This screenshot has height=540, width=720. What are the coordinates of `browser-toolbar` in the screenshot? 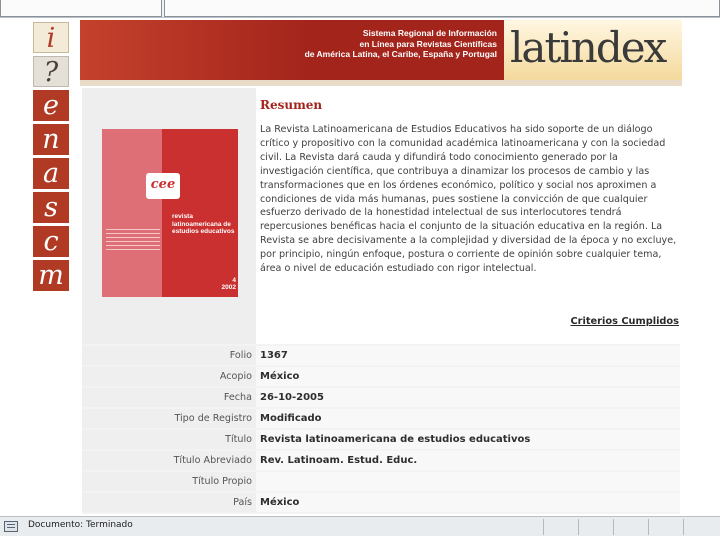 It's located at (360, 9).